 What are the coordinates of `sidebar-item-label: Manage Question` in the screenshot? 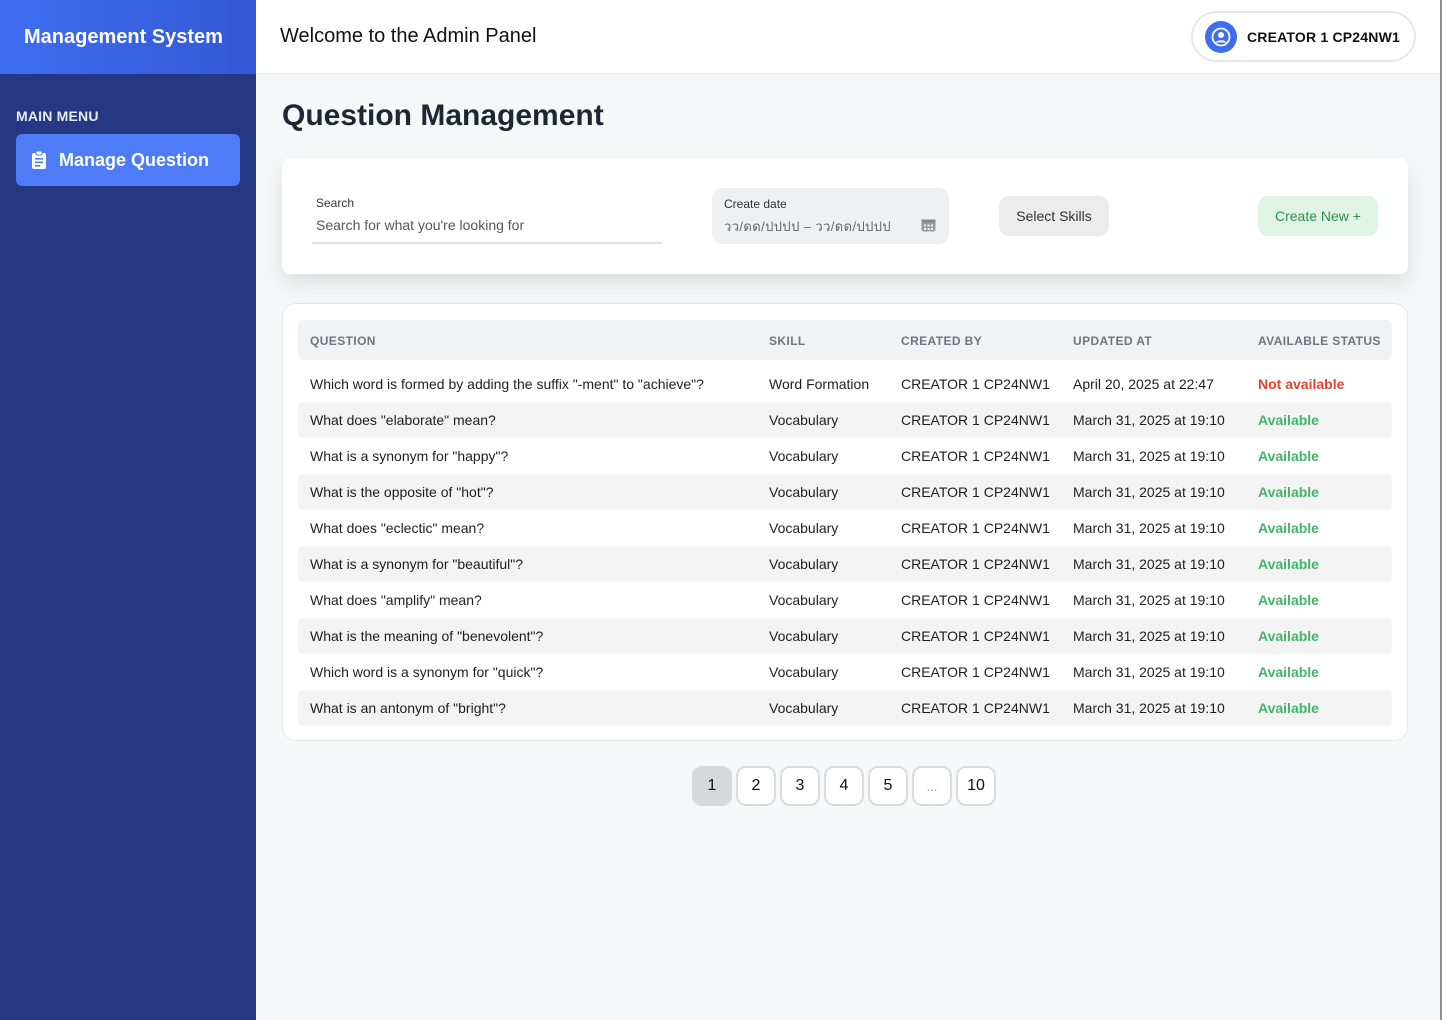 It's located at (134, 159).